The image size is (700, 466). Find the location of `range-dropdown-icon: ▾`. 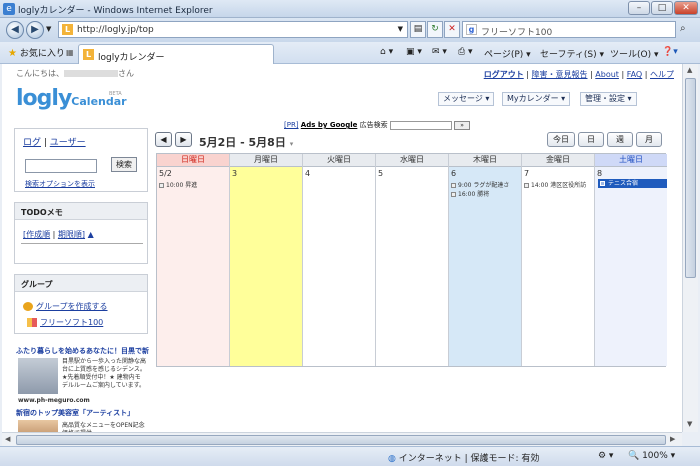

range-dropdown-icon: ▾ is located at coordinates (292, 144).